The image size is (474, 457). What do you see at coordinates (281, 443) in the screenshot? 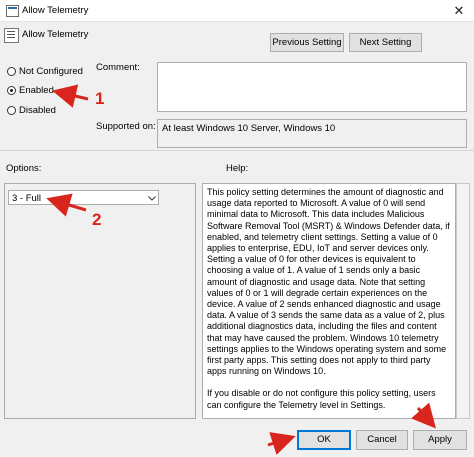
I see `annotation-arrow-ok` at bounding box center [281, 443].